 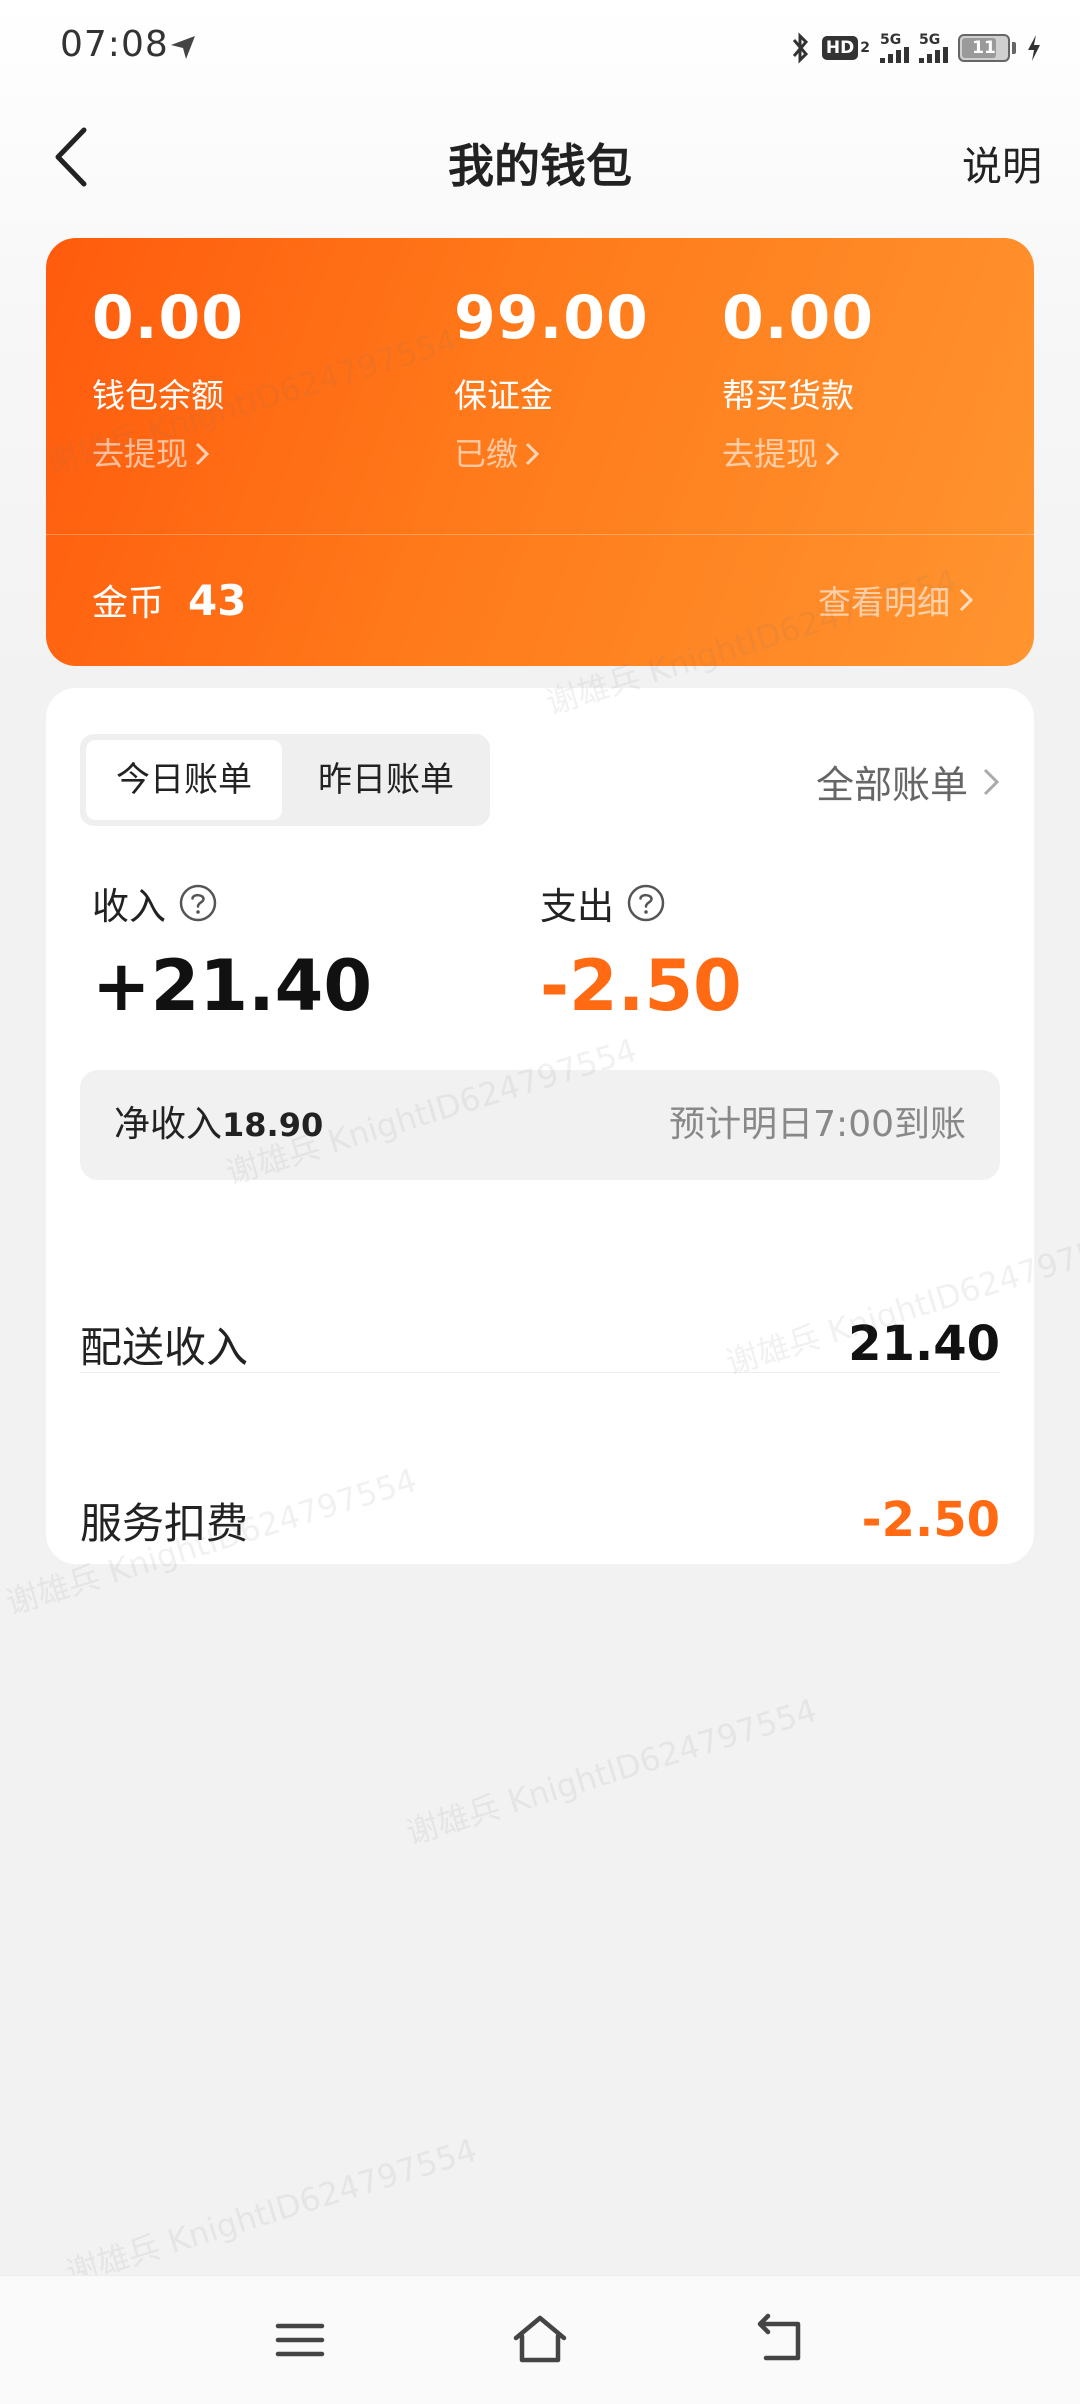 I want to click on row-divider, so click(x=540, y=1372).